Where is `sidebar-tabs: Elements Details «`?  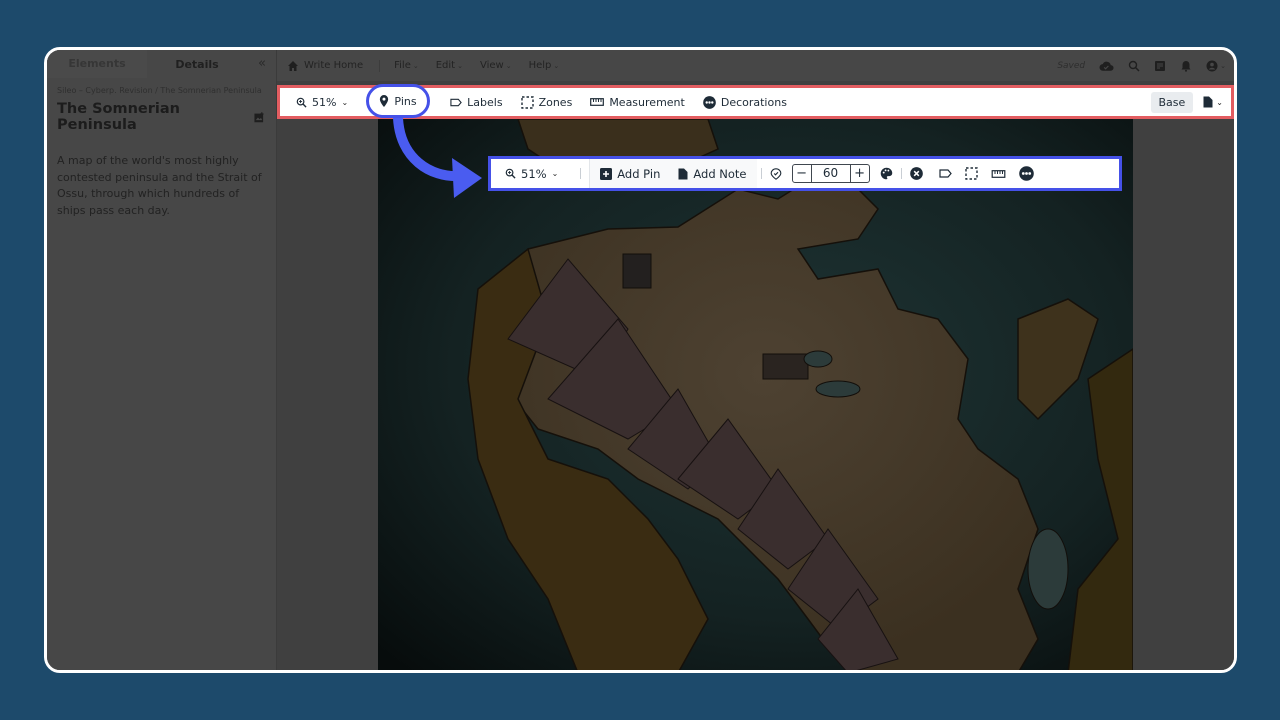
sidebar-tabs: Elements Details « is located at coordinates (161, 64).